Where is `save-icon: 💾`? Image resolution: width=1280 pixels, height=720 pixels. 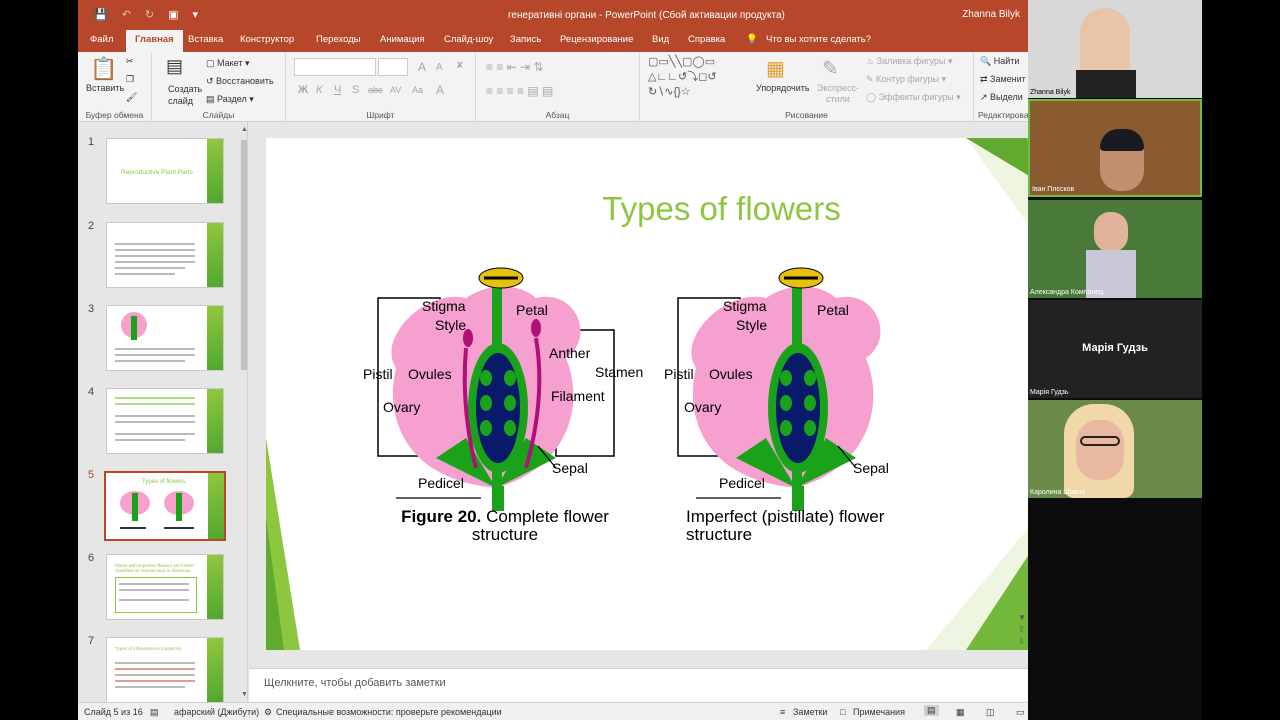 save-icon: 💾 is located at coordinates (101, 14).